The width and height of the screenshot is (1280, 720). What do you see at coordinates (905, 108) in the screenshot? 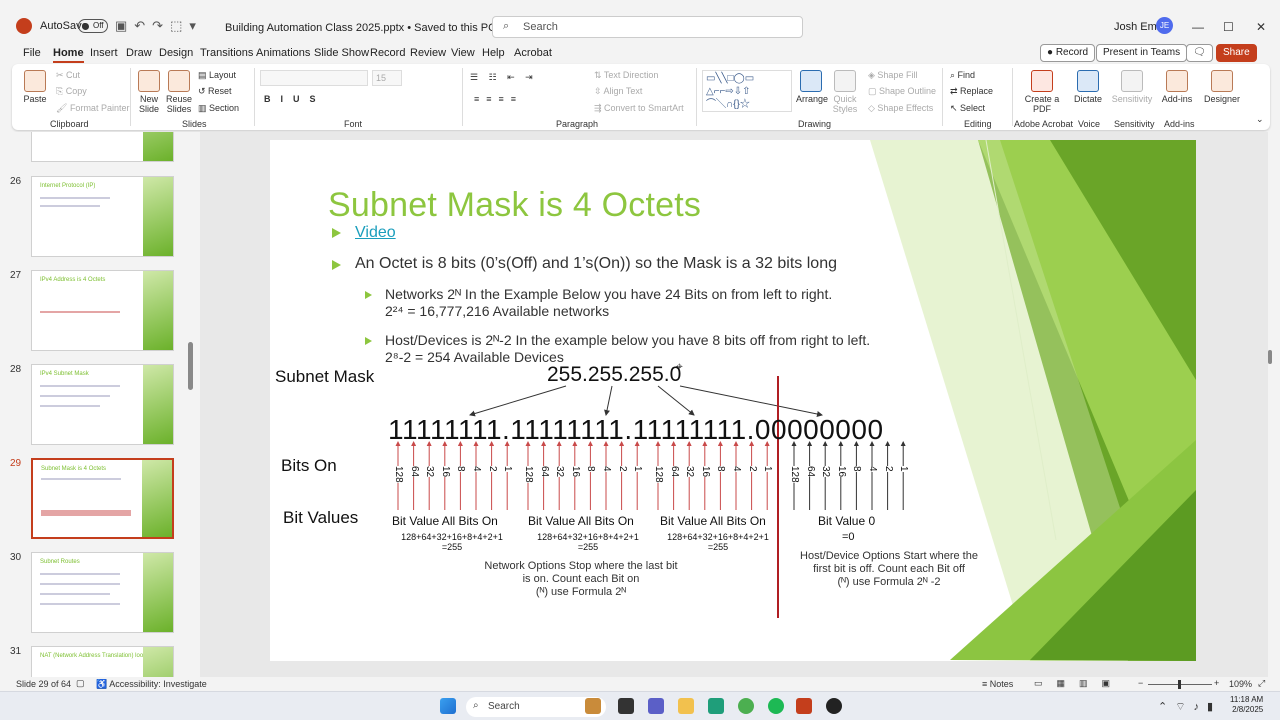
I see `shape-effects-label: Shape Effects` at bounding box center [905, 108].